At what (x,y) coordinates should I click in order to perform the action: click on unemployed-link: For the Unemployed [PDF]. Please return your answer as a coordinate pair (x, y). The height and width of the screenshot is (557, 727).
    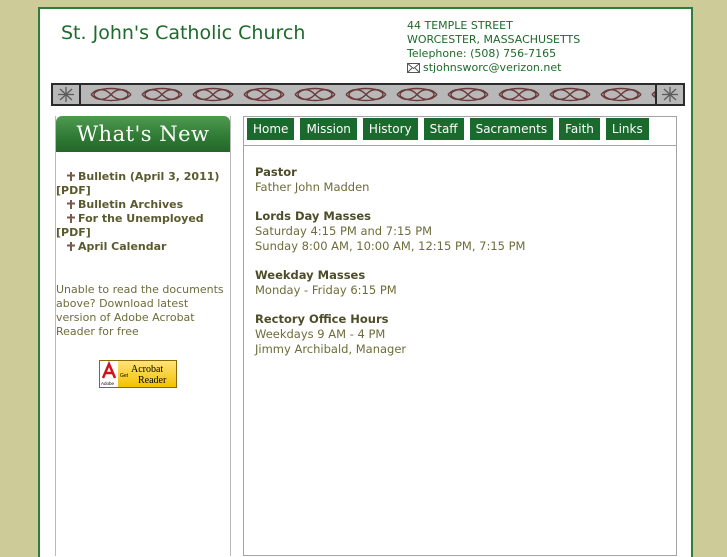
    Looking at the image, I should click on (130, 225).